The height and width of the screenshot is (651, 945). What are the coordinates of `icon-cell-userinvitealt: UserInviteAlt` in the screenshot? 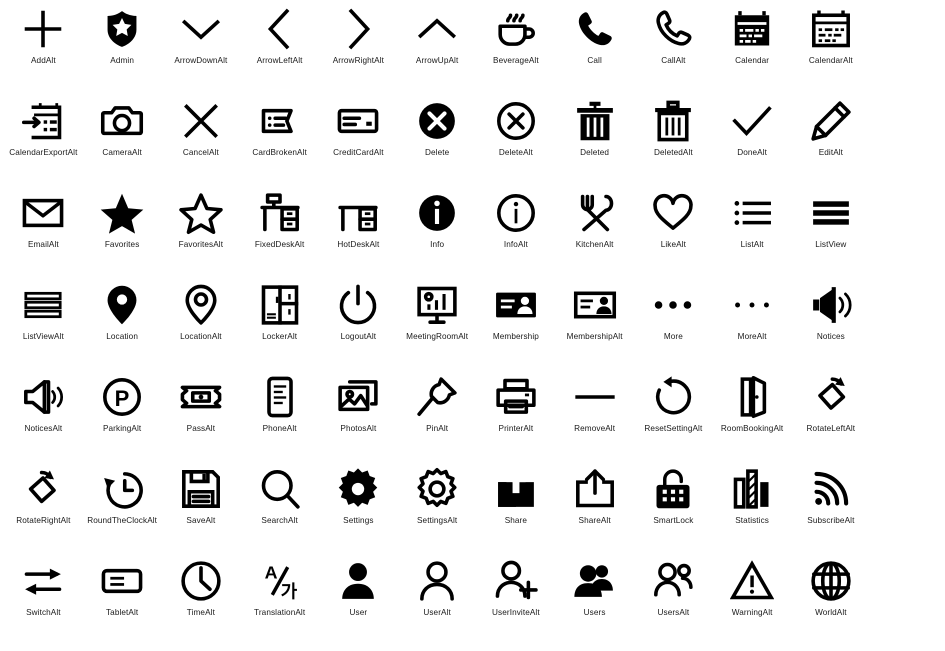 It's located at (516, 604).